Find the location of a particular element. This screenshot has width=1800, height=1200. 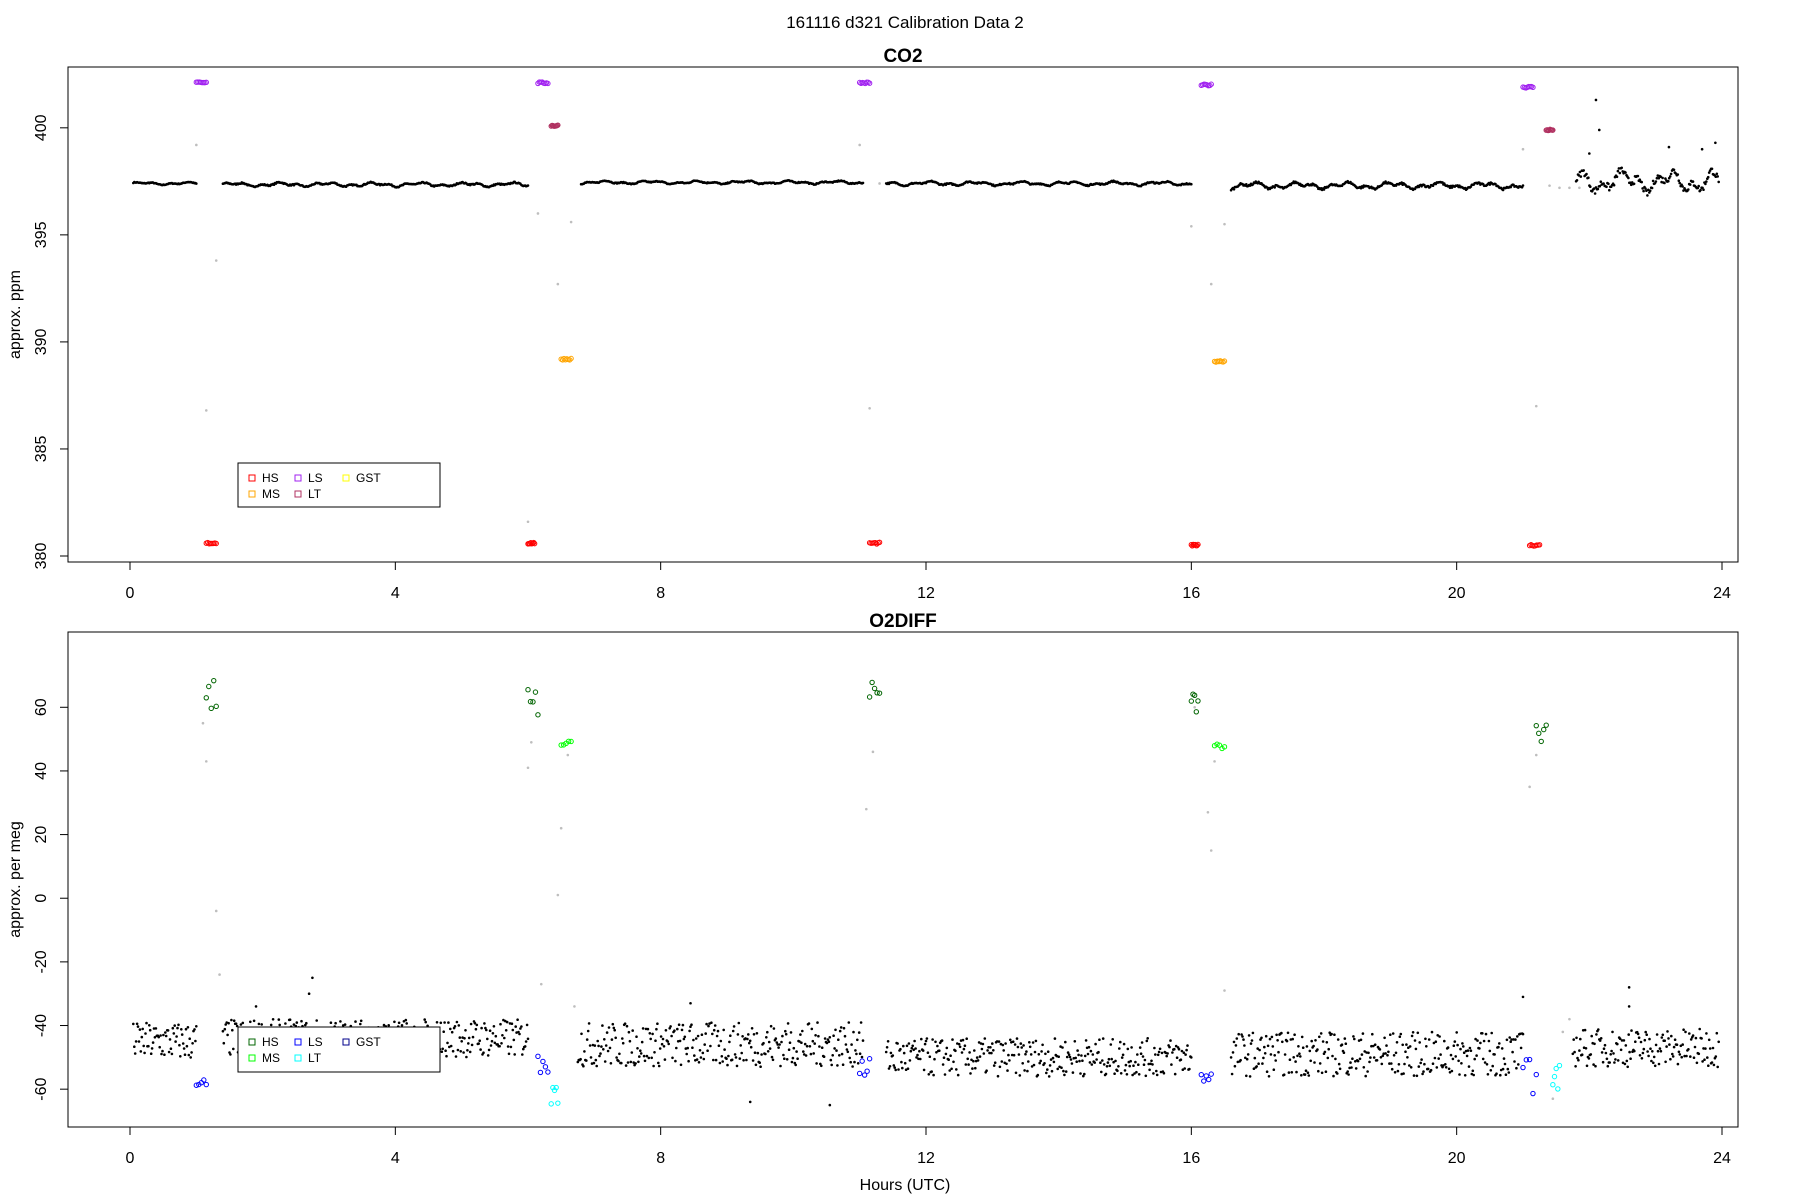

y-tick-label: 60 is located at coordinates (41, 707).